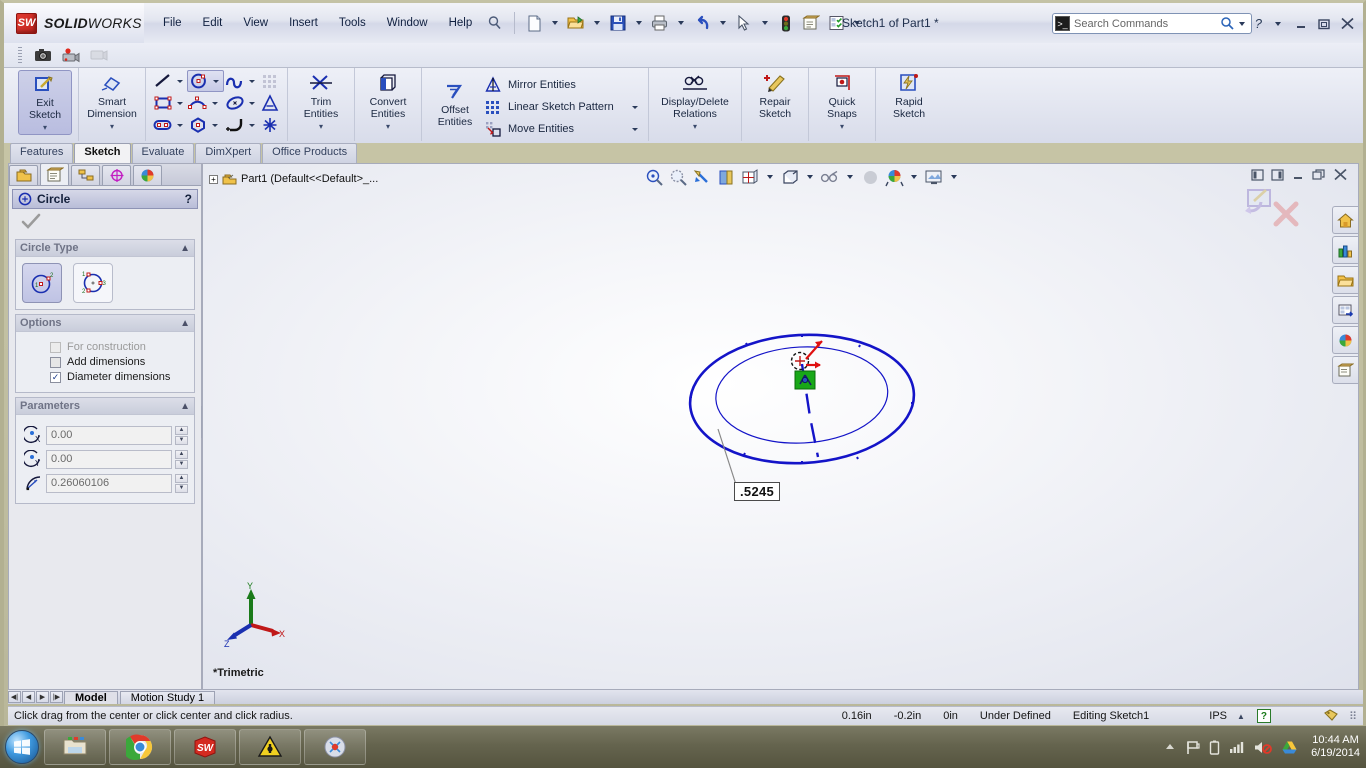 This screenshot has width=1366, height=768. I want to click on property-manager-help-icon: ?, so click(188, 199).